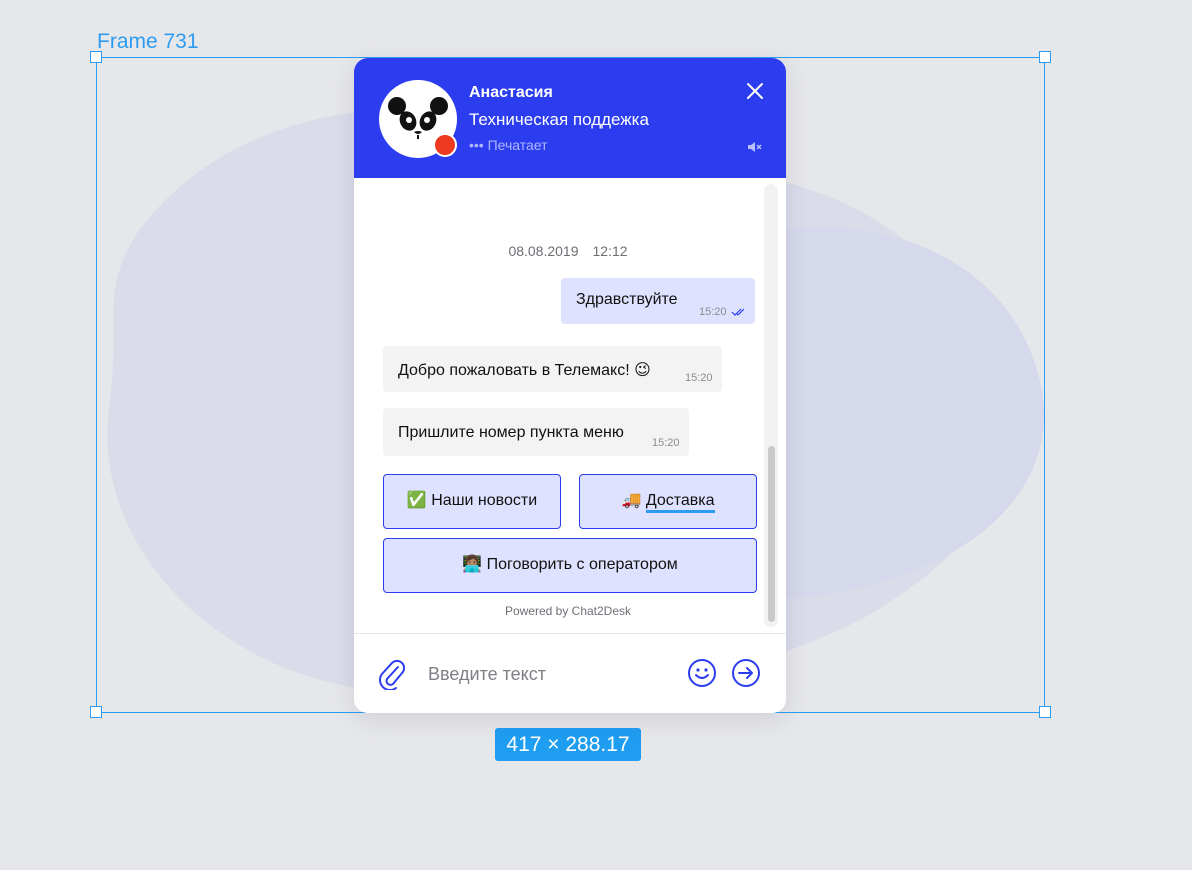  What do you see at coordinates (702, 673) in the screenshot?
I see `smiley-icon` at bounding box center [702, 673].